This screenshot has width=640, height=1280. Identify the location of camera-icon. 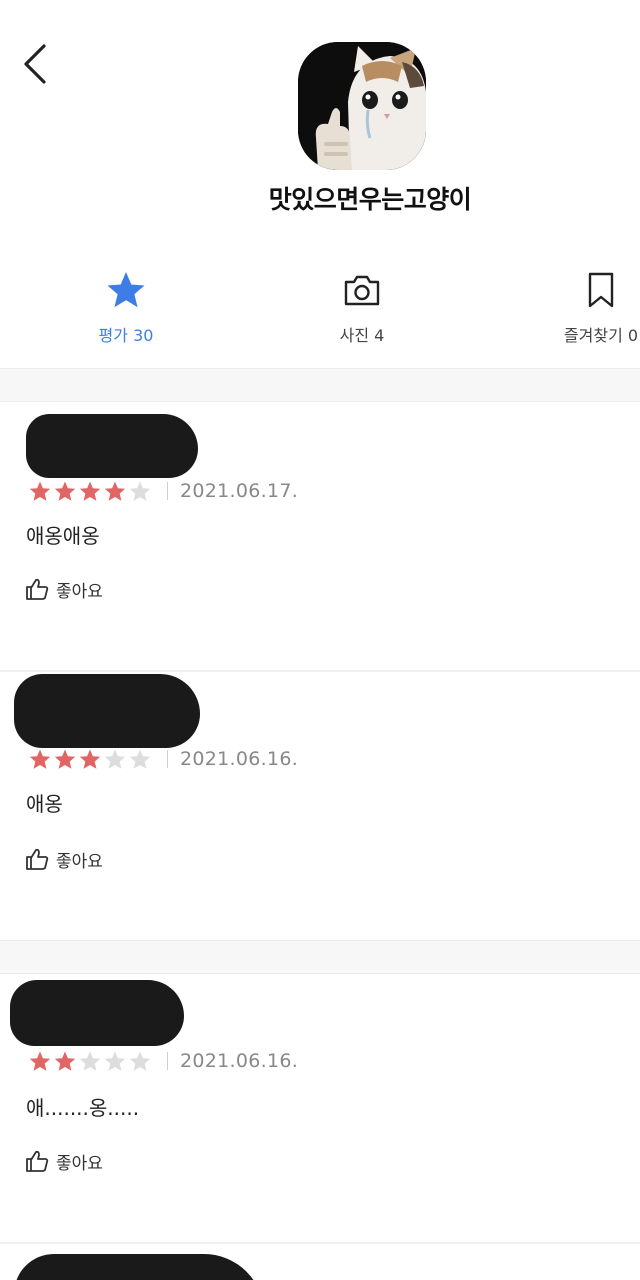
(362, 290).